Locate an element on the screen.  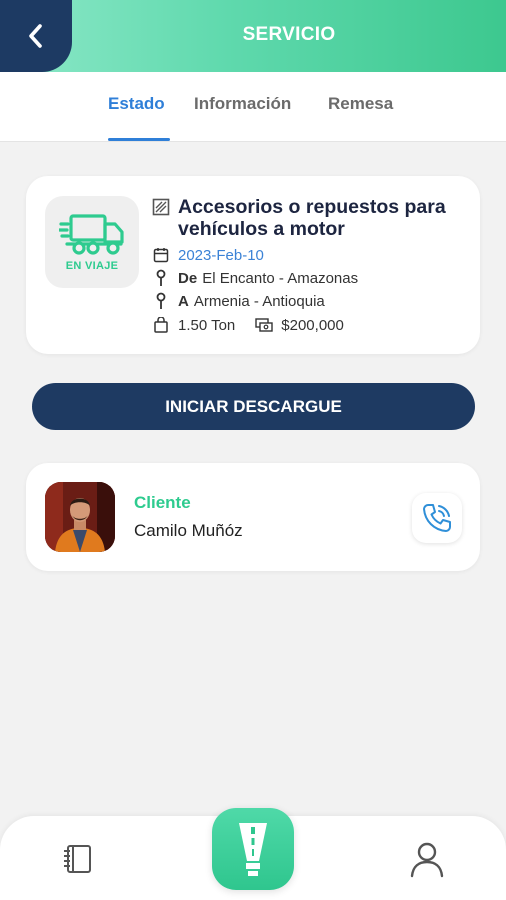
tab-remesa: Remesa is located at coordinates (360, 104).